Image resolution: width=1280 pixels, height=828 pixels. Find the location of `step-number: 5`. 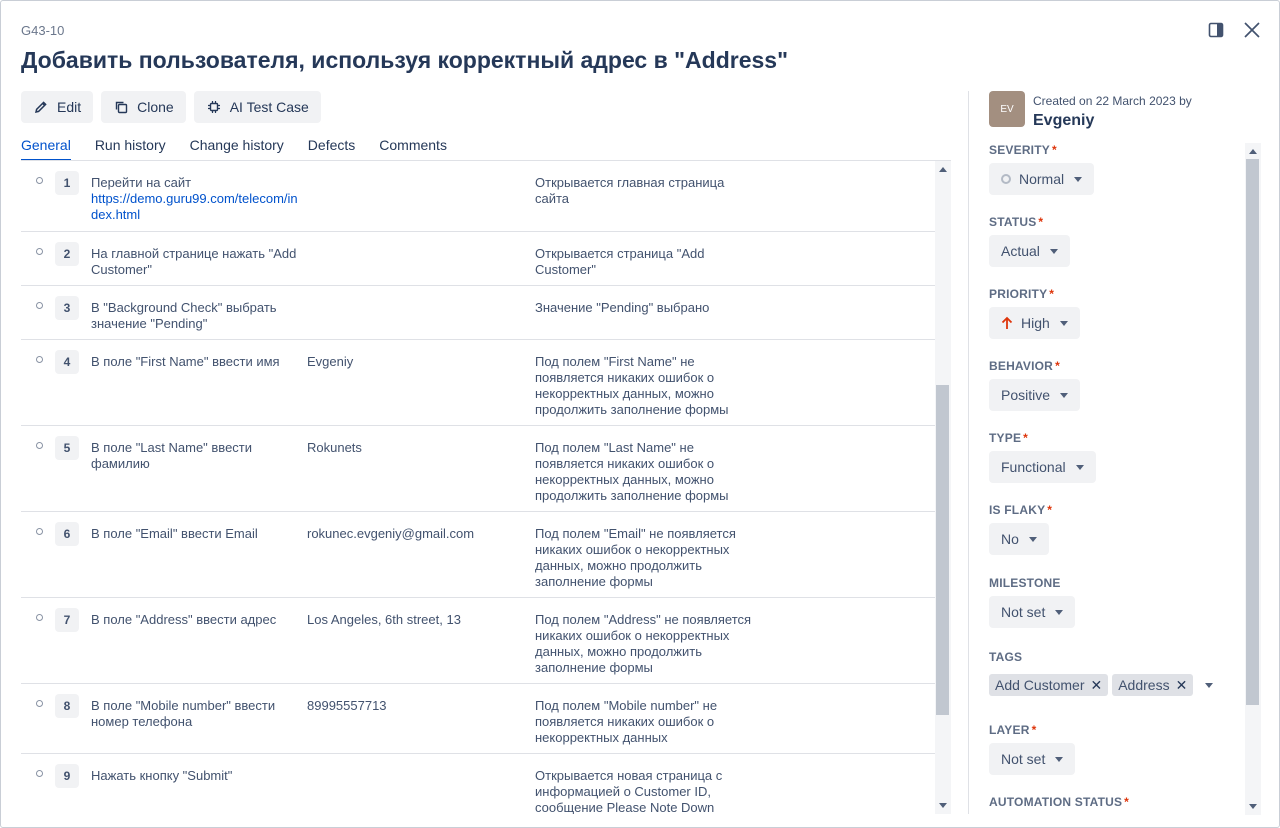

step-number: 5 is located at coordinates (67, 448).